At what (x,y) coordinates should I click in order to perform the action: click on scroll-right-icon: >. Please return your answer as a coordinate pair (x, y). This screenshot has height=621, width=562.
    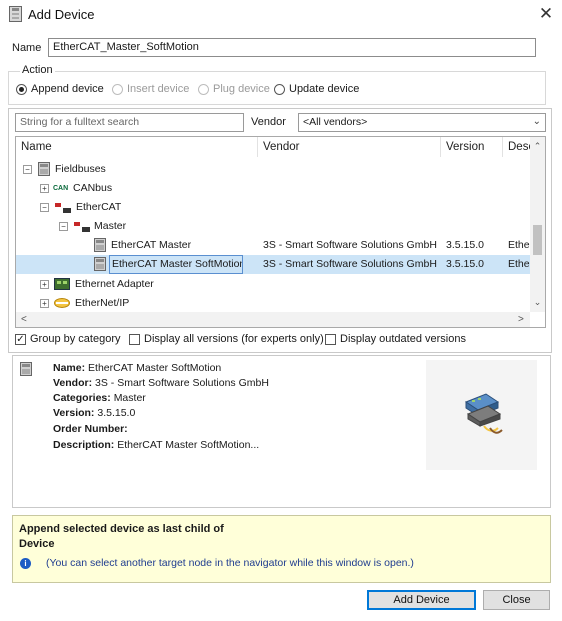
    Looking at the image, I should click on (521, 319).